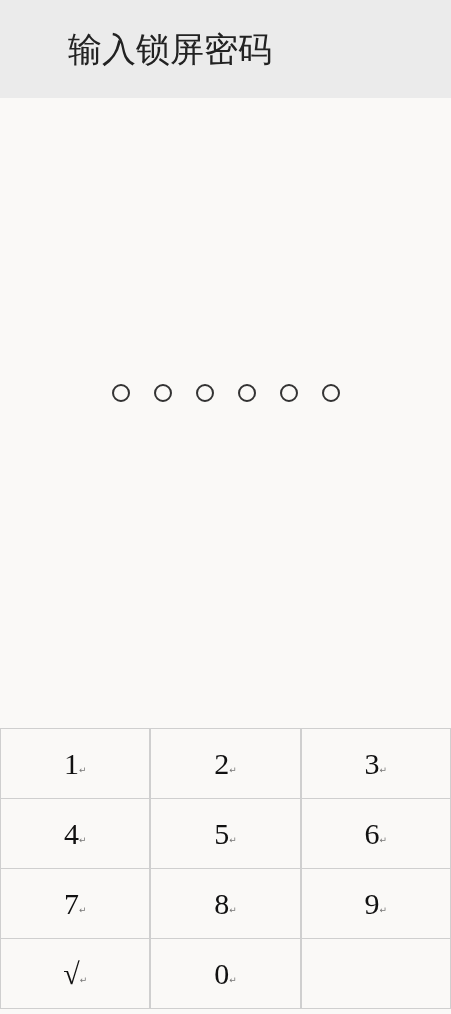 The width and height of the screenshot is (451, 1014). I want to click on keypad-key: 4↵, so click(75, 834).